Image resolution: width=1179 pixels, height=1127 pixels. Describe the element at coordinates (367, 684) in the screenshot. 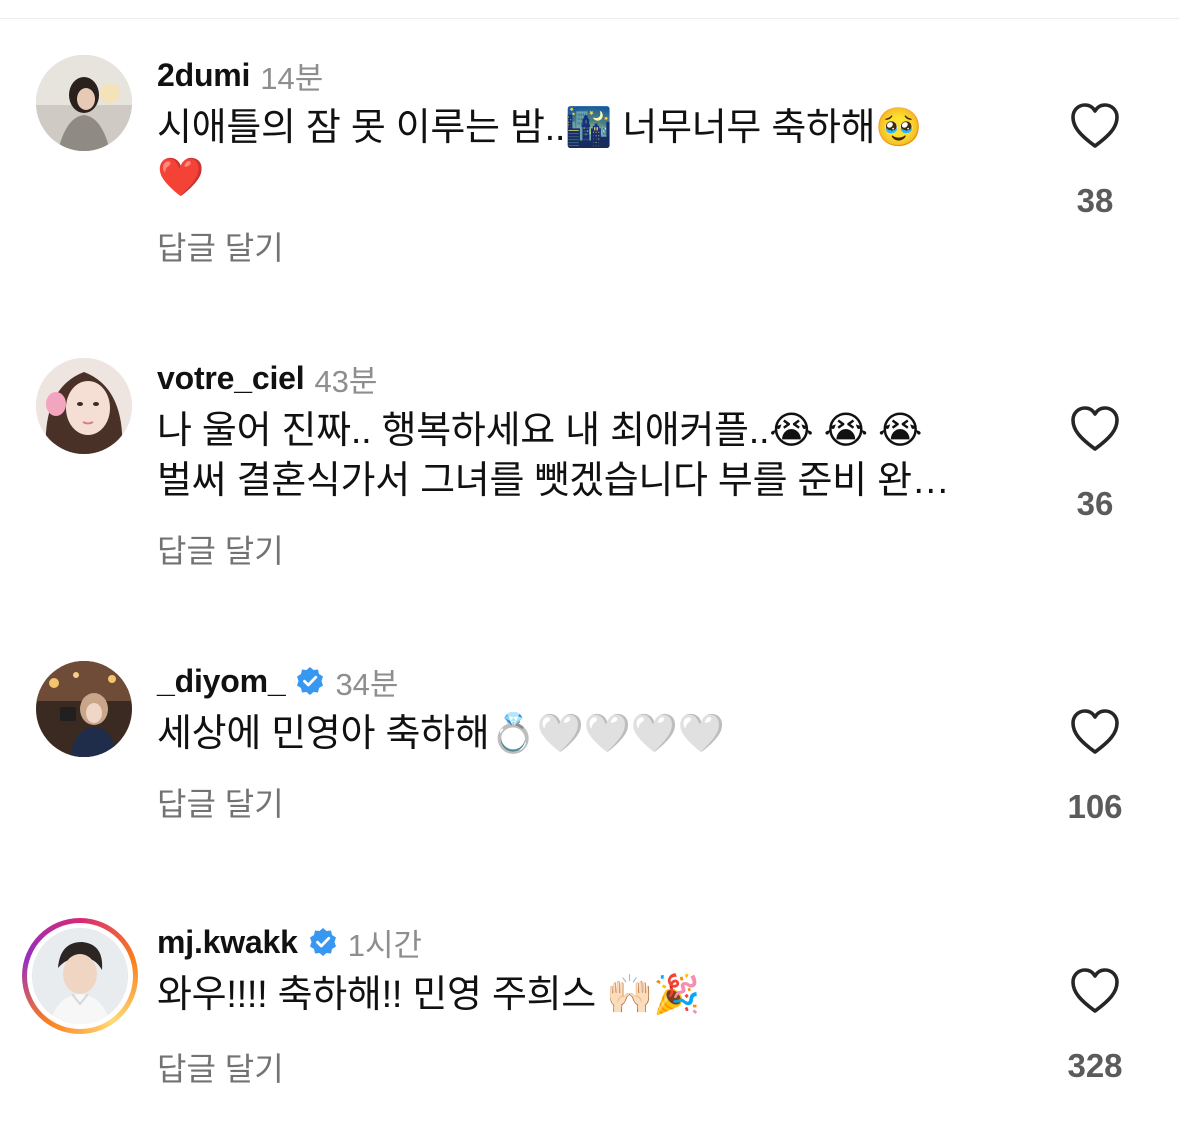

I see `comment-time: 34분` at that location.